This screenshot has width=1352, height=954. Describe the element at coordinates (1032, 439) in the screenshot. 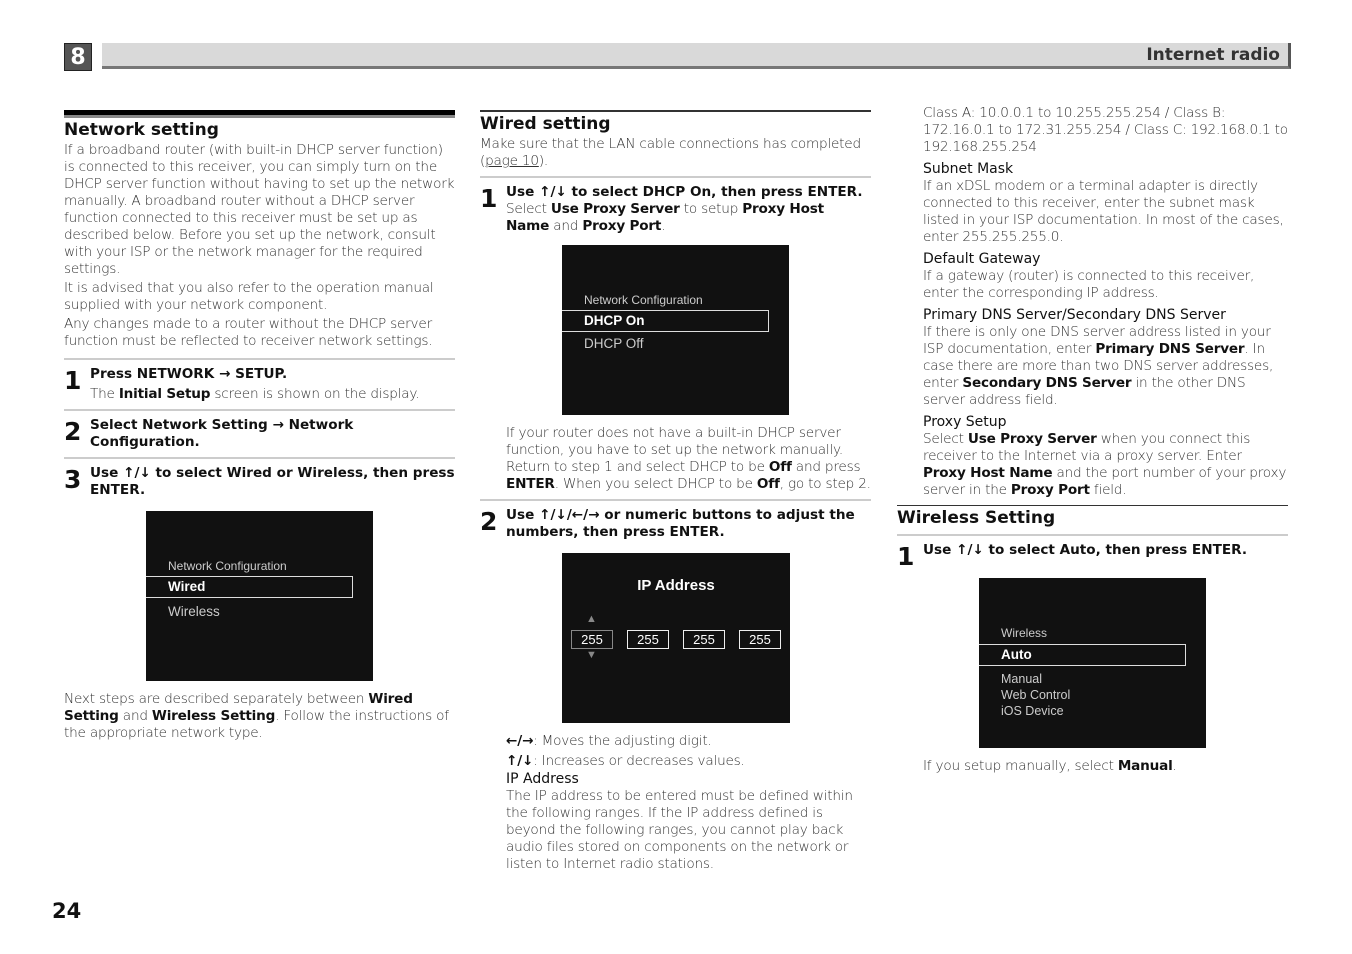

I see `text-segment: Use Proxy Server` at that location.